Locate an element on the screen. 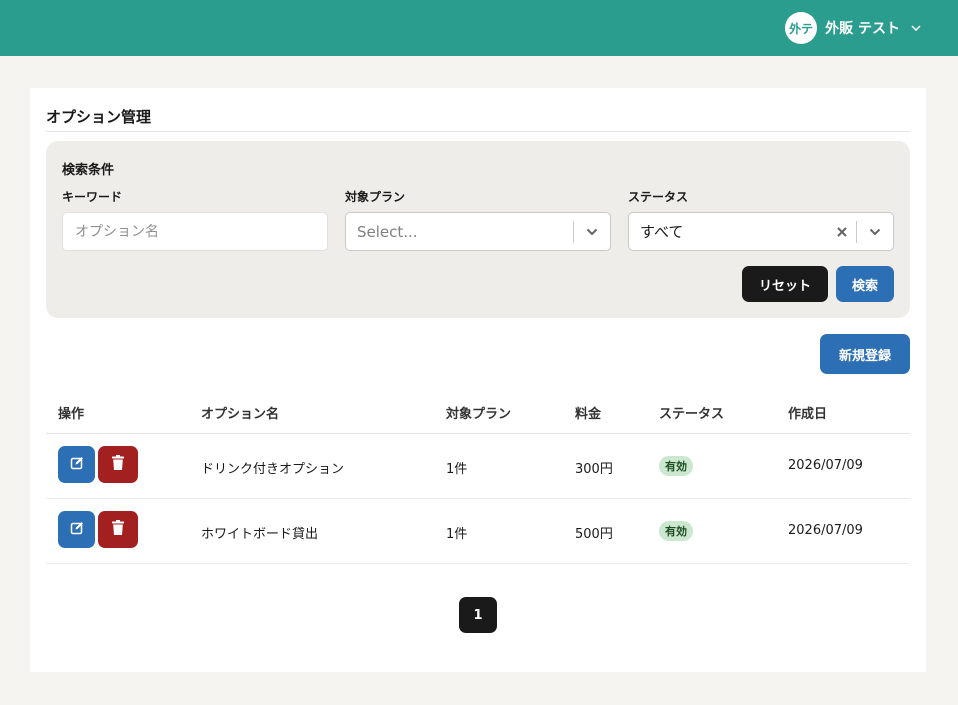 The width and height of the screenshot is (958, 705). keyword-label: キーワード is located at coordinates (92, 197).